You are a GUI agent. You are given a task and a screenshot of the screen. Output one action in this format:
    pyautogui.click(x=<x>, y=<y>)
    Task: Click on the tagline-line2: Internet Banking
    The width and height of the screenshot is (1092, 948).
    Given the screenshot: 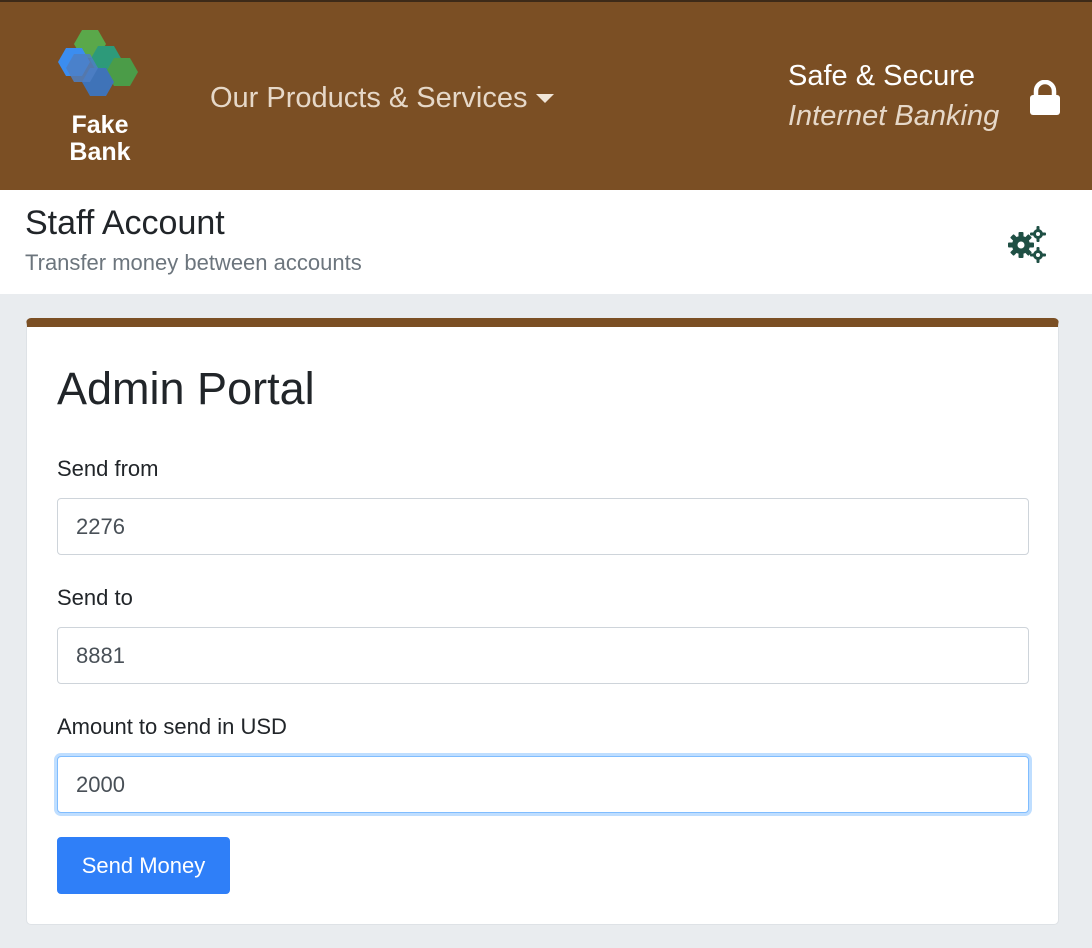 What is the action you would take?
    pyautogui.click(x=894, y=116)
    